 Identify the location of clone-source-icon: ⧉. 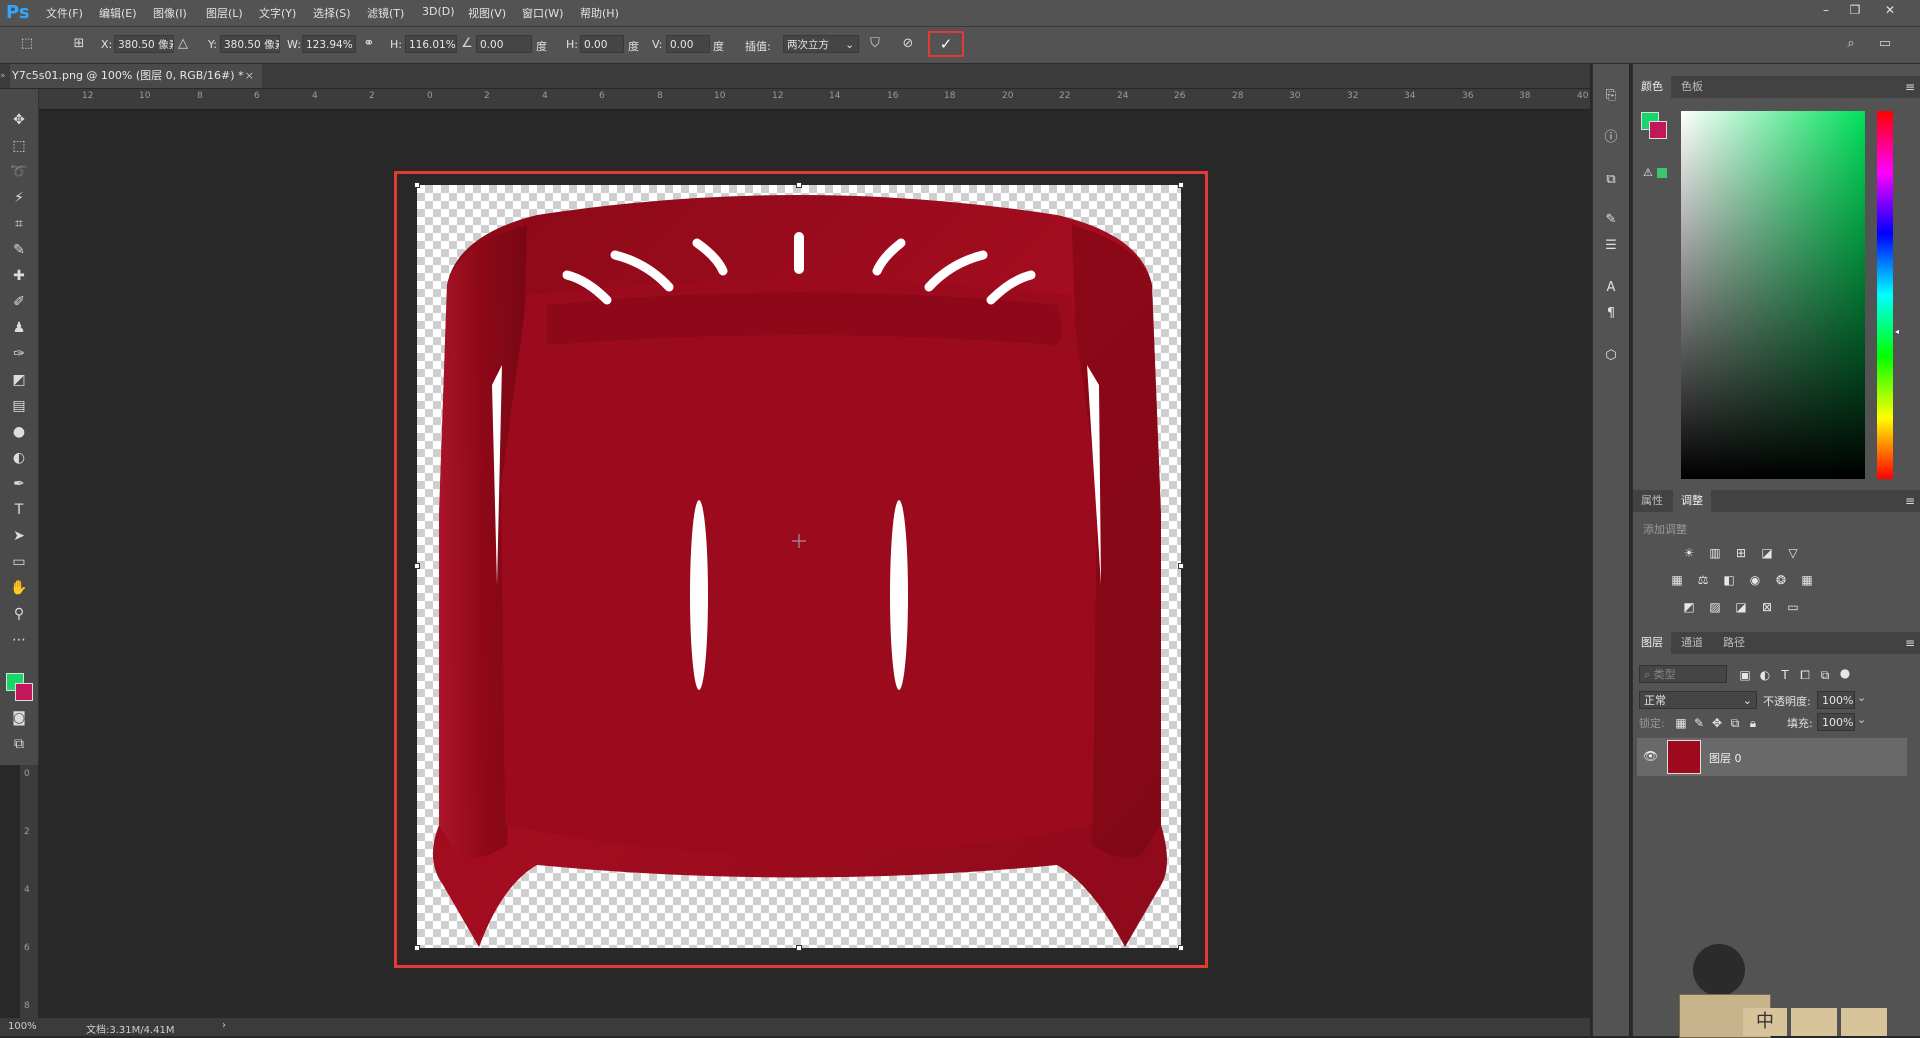
(1611, 180).